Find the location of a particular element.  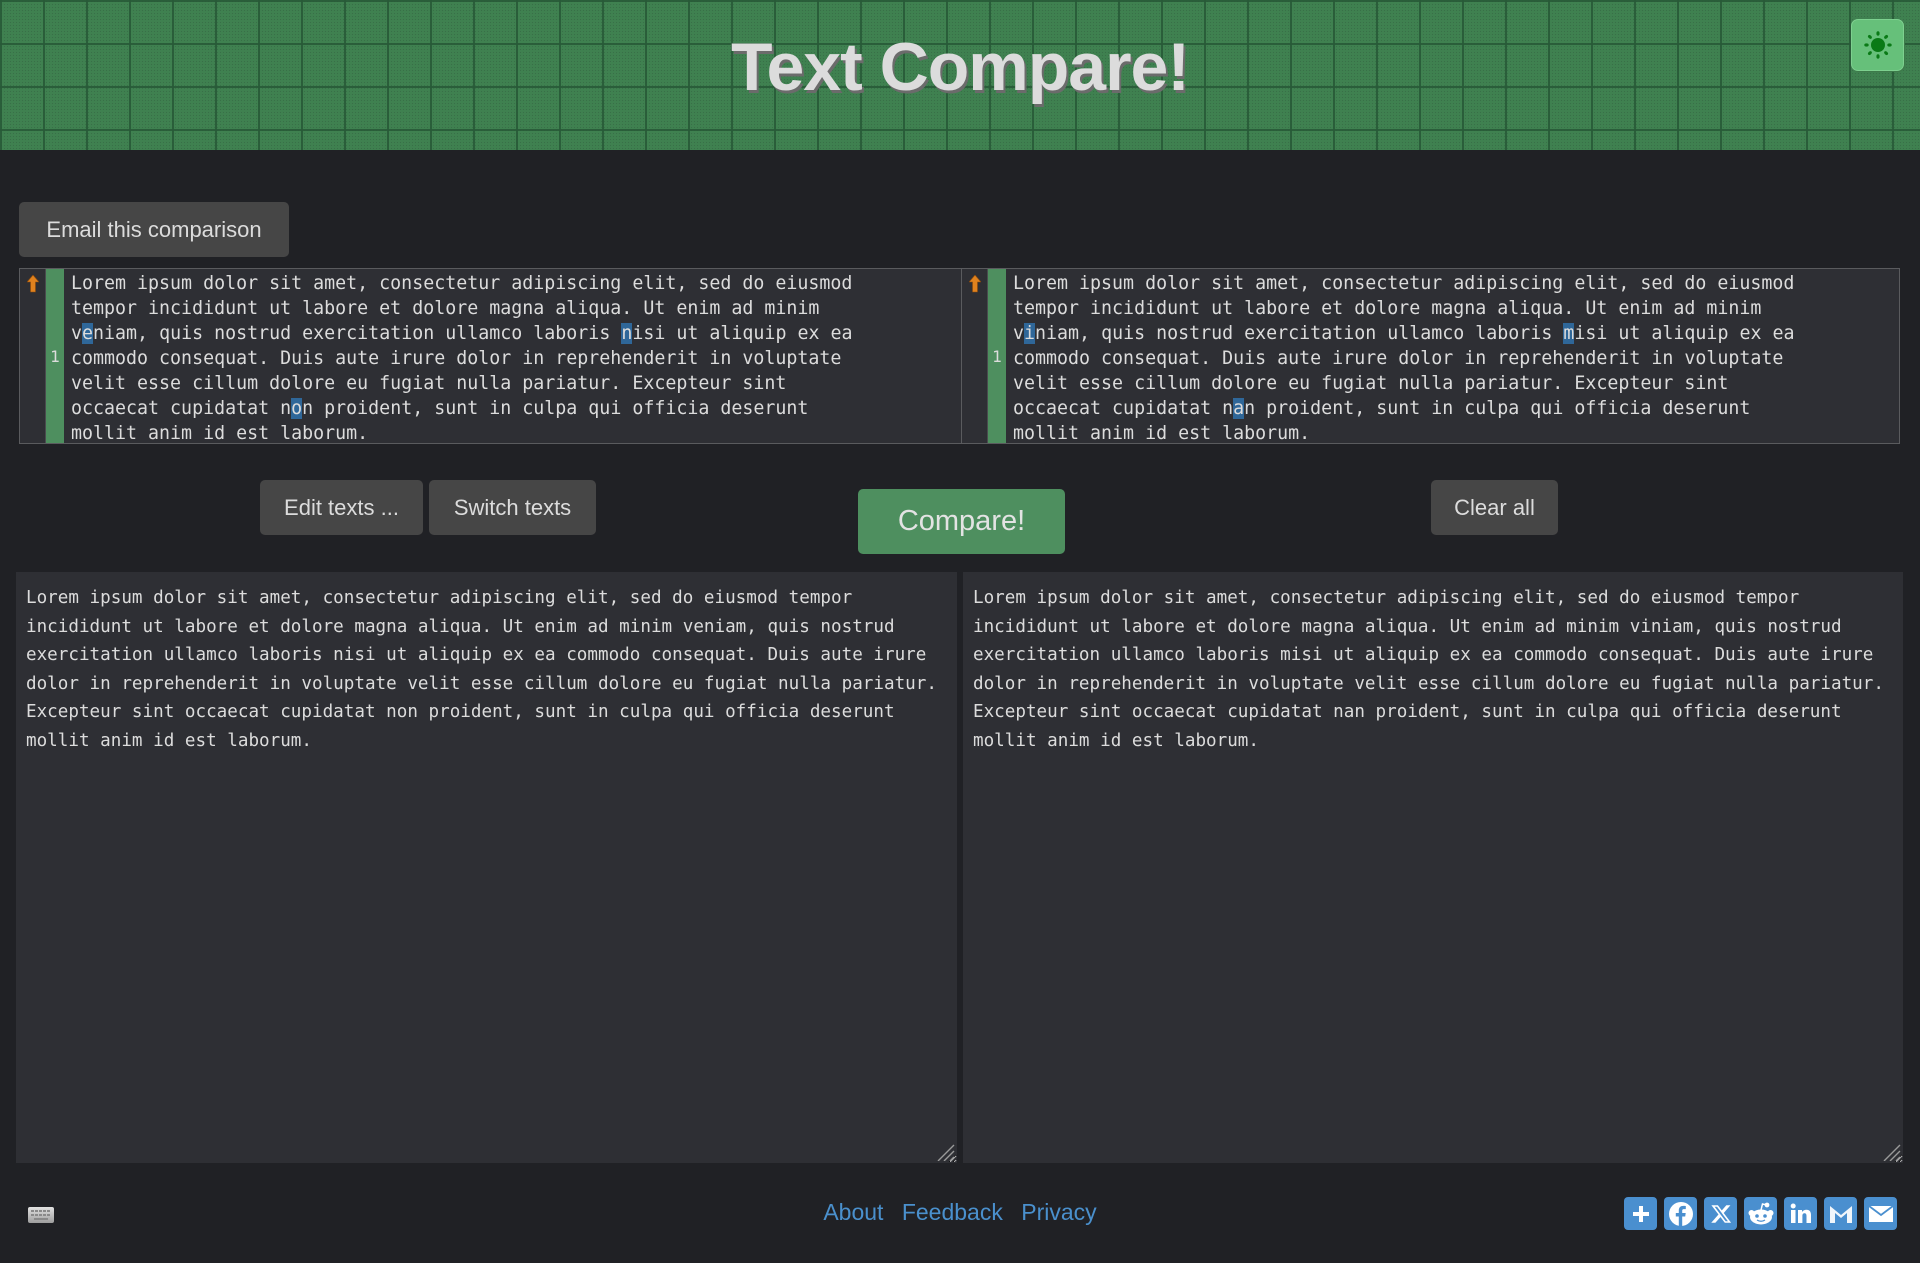

diff-char-highlight: a is located at coordinates (1239, 408).